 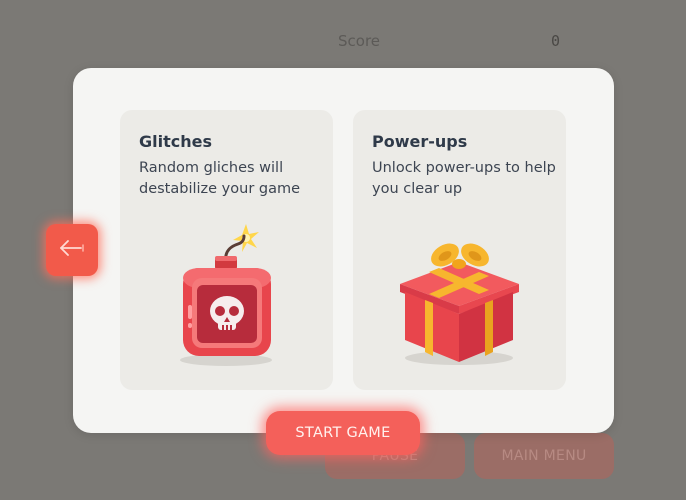 I want to click on powerups-title: Power-ups, so click(x=420, y=141).